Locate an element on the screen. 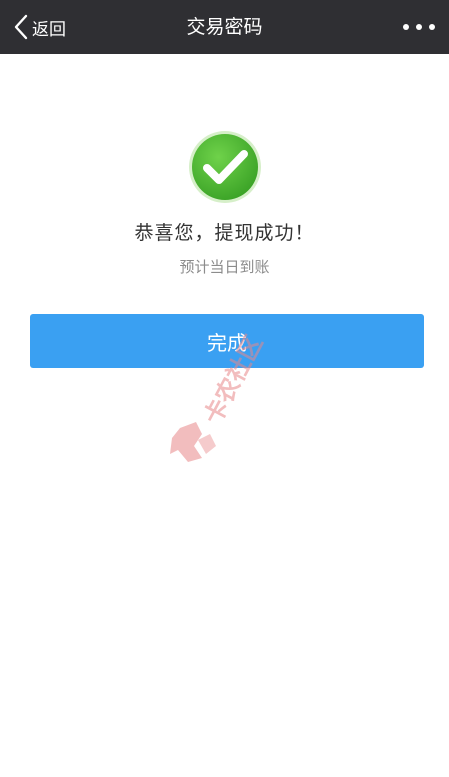  page-title: 交易密码 is located at coordinates (224, 27).